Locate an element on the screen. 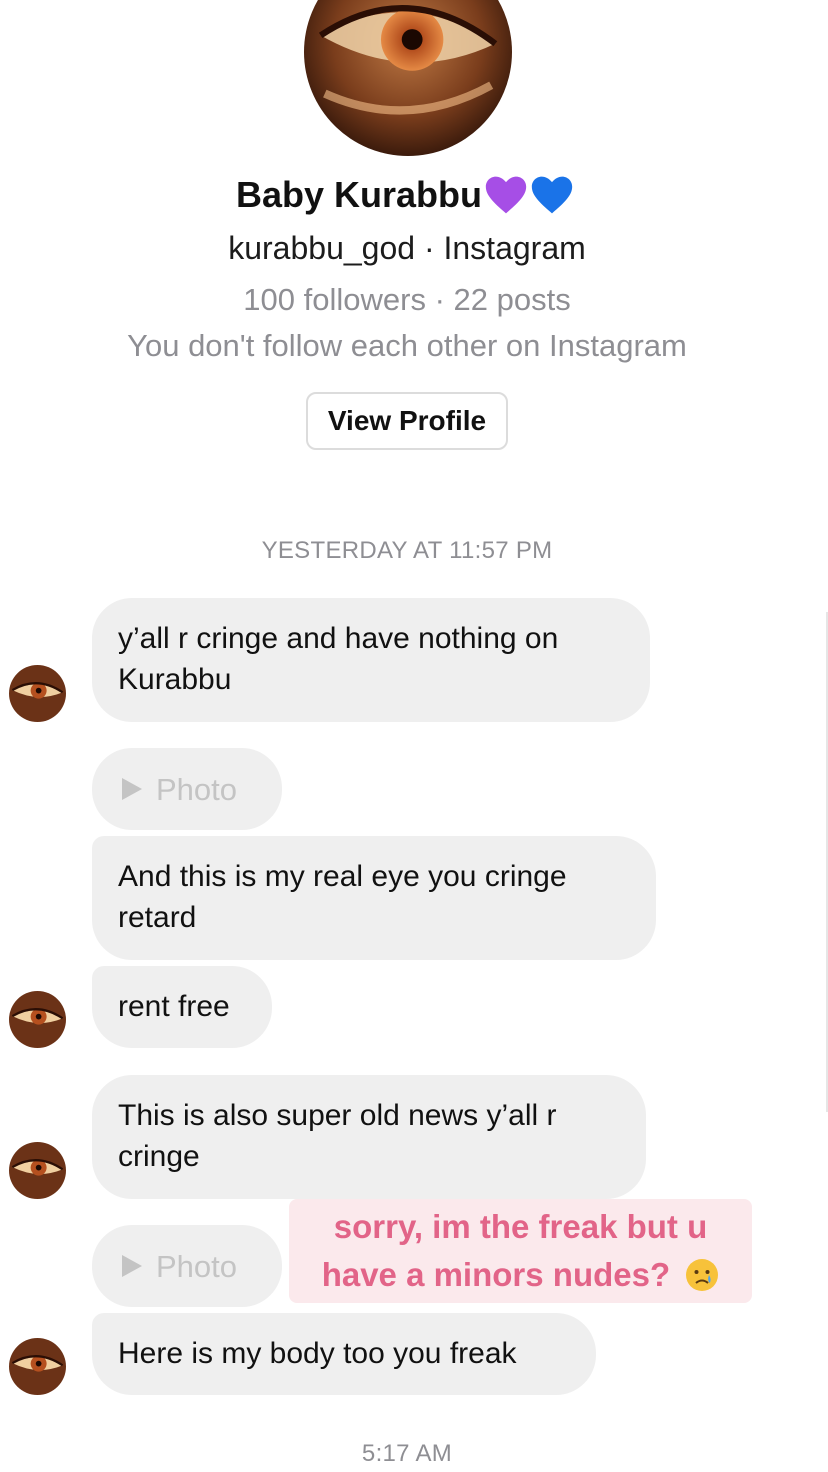 This screenshot has width=828, height=1472. message-bubble: Here is my body too you freak is located at coordinates (344, 1354).